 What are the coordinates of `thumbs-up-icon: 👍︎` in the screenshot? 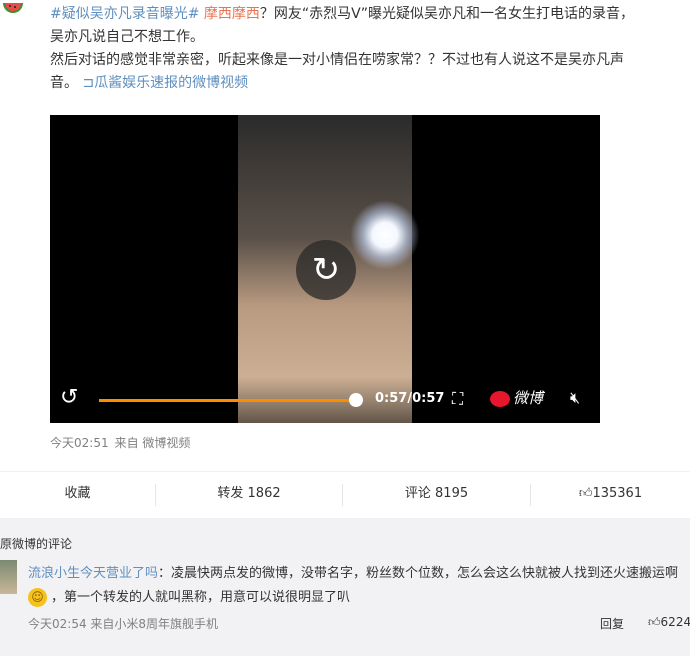 It's located at (585, 493).